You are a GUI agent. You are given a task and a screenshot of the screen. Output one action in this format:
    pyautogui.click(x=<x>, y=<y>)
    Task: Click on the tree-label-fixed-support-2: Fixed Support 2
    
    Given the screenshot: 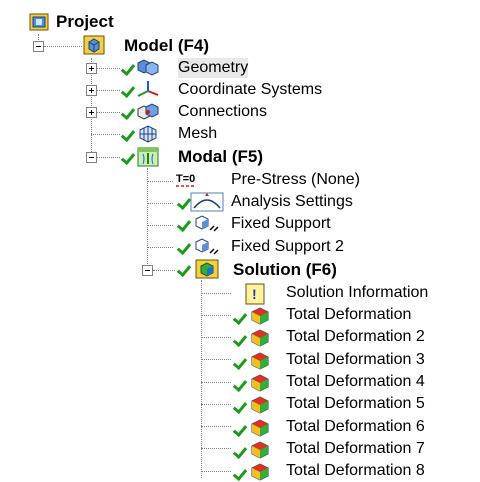 What is the action you would take?
    pyautogui.click(x=287, y=246)
    